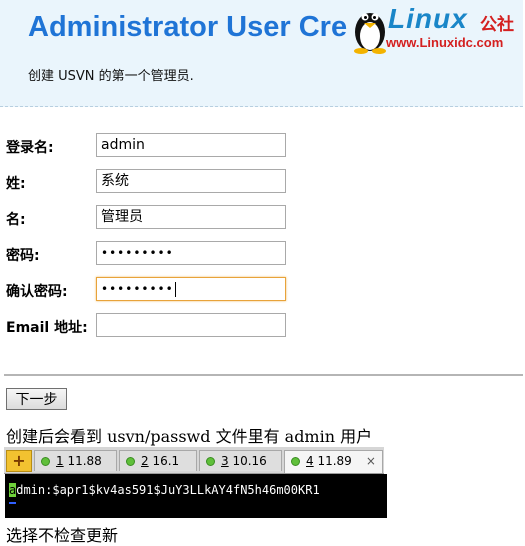 The image size is (525, 546). What do you see at coordinates (497, 25) in the screenshot?
I see `logo-cn: 公社` at bounding box center [497, 25].